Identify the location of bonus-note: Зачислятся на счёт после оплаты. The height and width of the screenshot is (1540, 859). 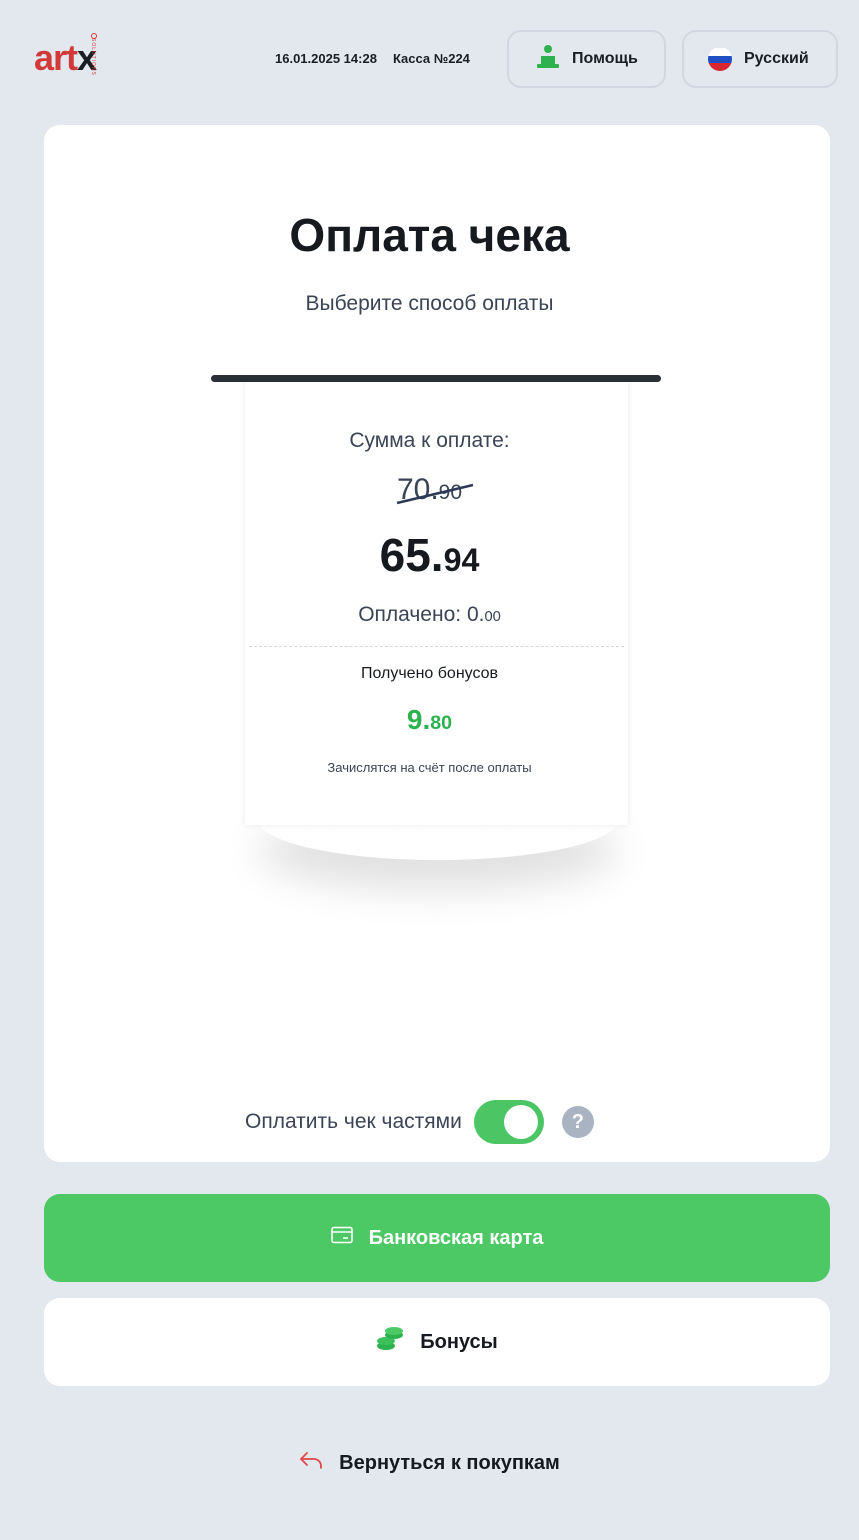
(429, 767).